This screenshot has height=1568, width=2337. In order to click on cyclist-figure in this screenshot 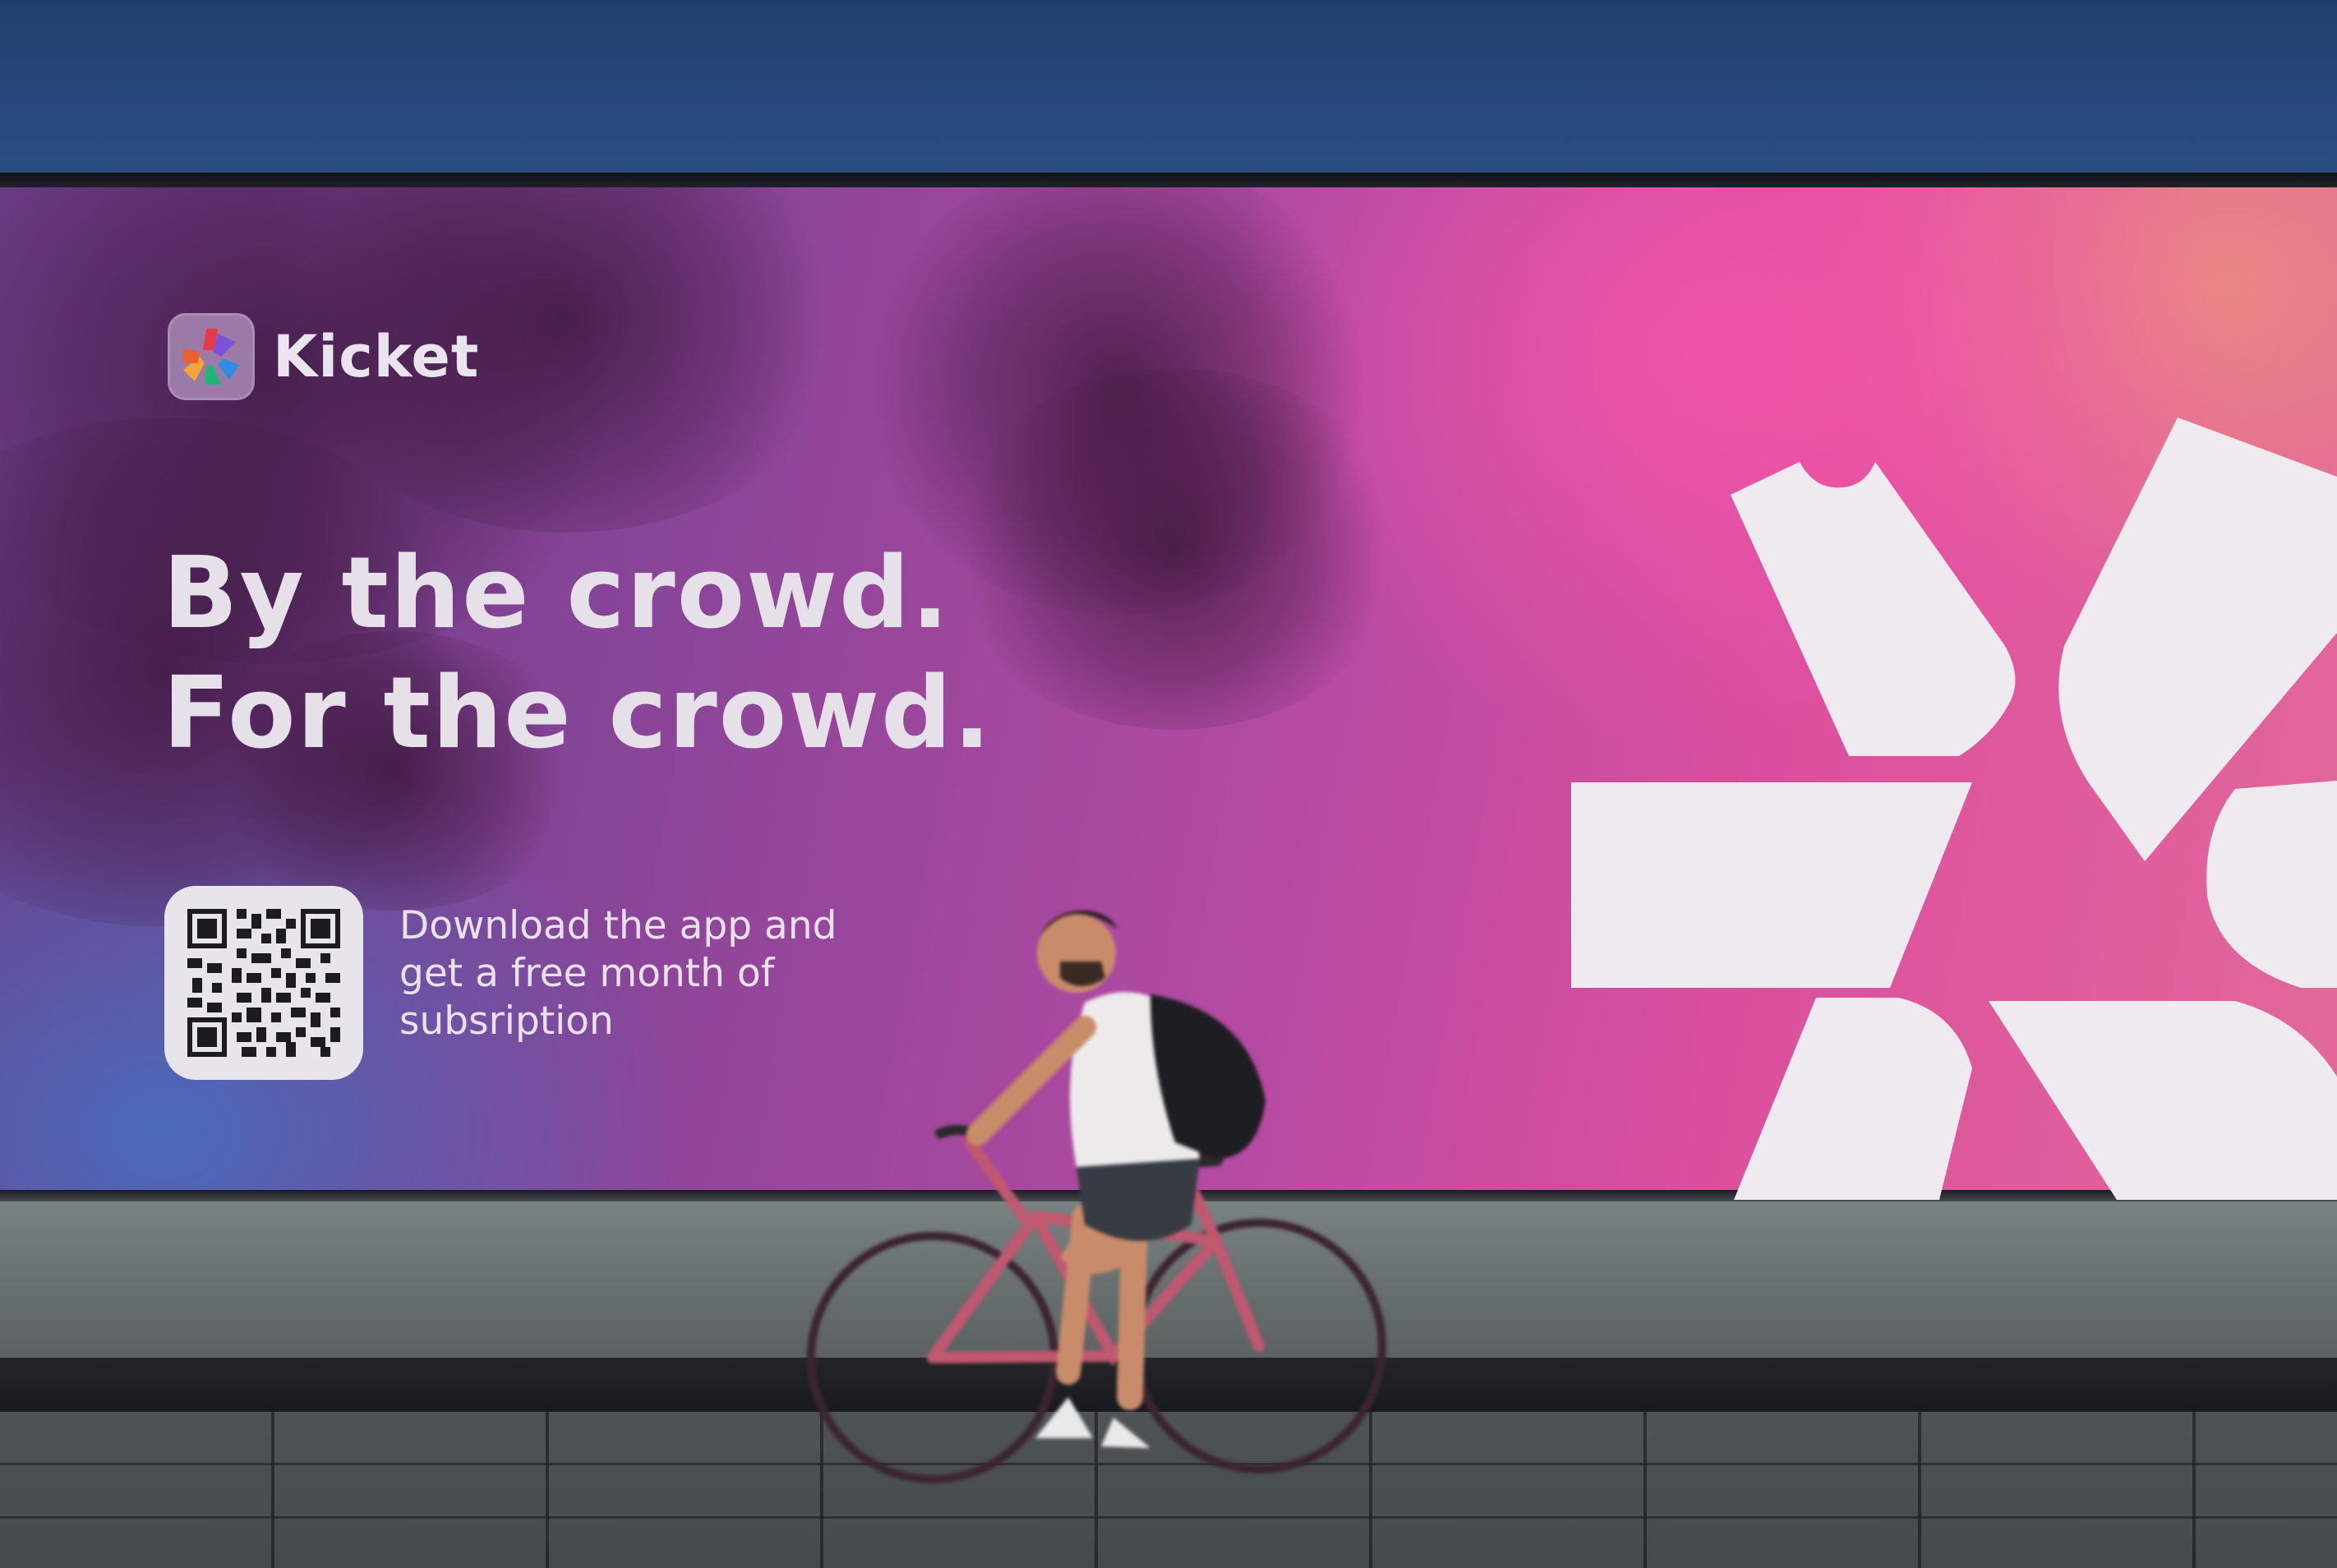, I will do `click(1096, 1197)`.